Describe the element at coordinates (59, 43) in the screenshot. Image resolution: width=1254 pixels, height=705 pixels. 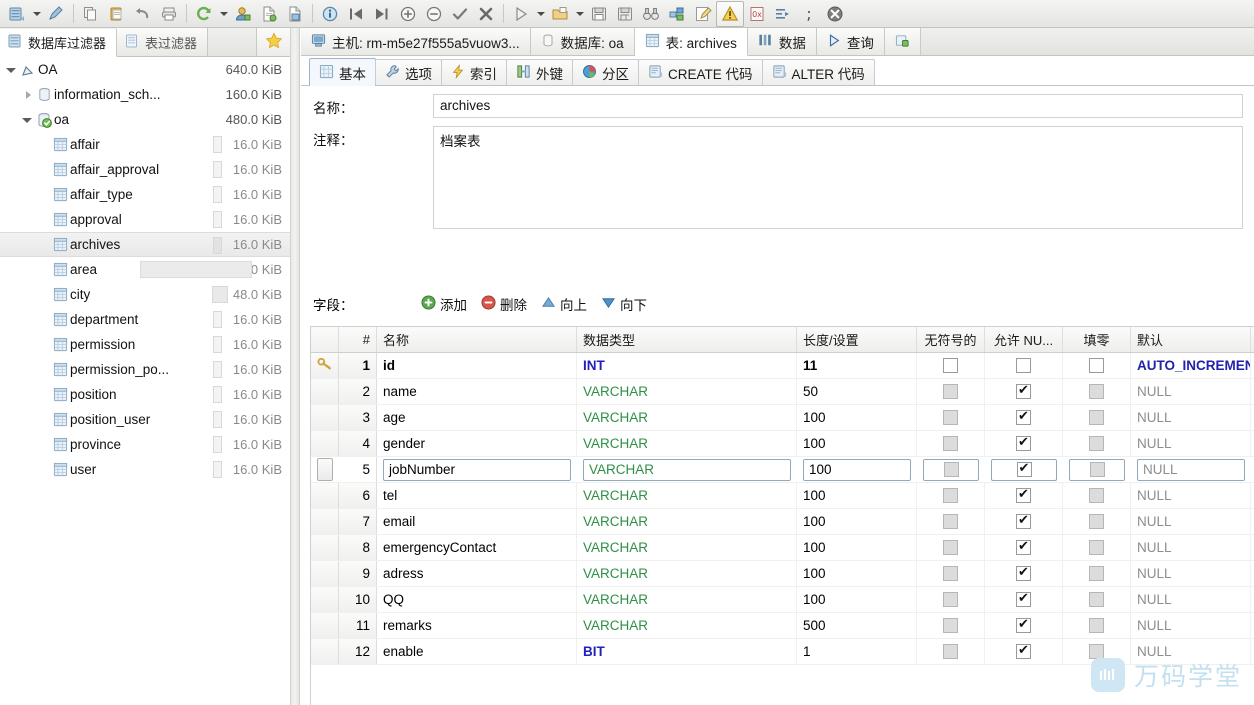
I see `tab-database-filter: 数据库过滤器` at that location.